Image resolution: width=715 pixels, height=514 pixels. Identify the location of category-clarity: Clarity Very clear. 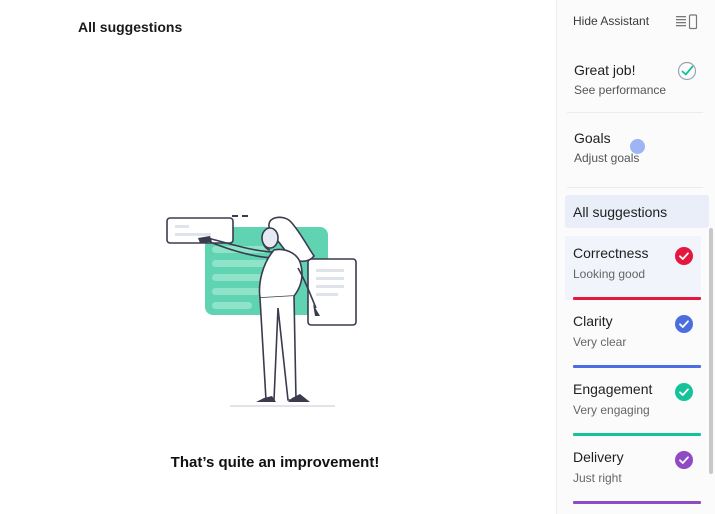
(633, 336).